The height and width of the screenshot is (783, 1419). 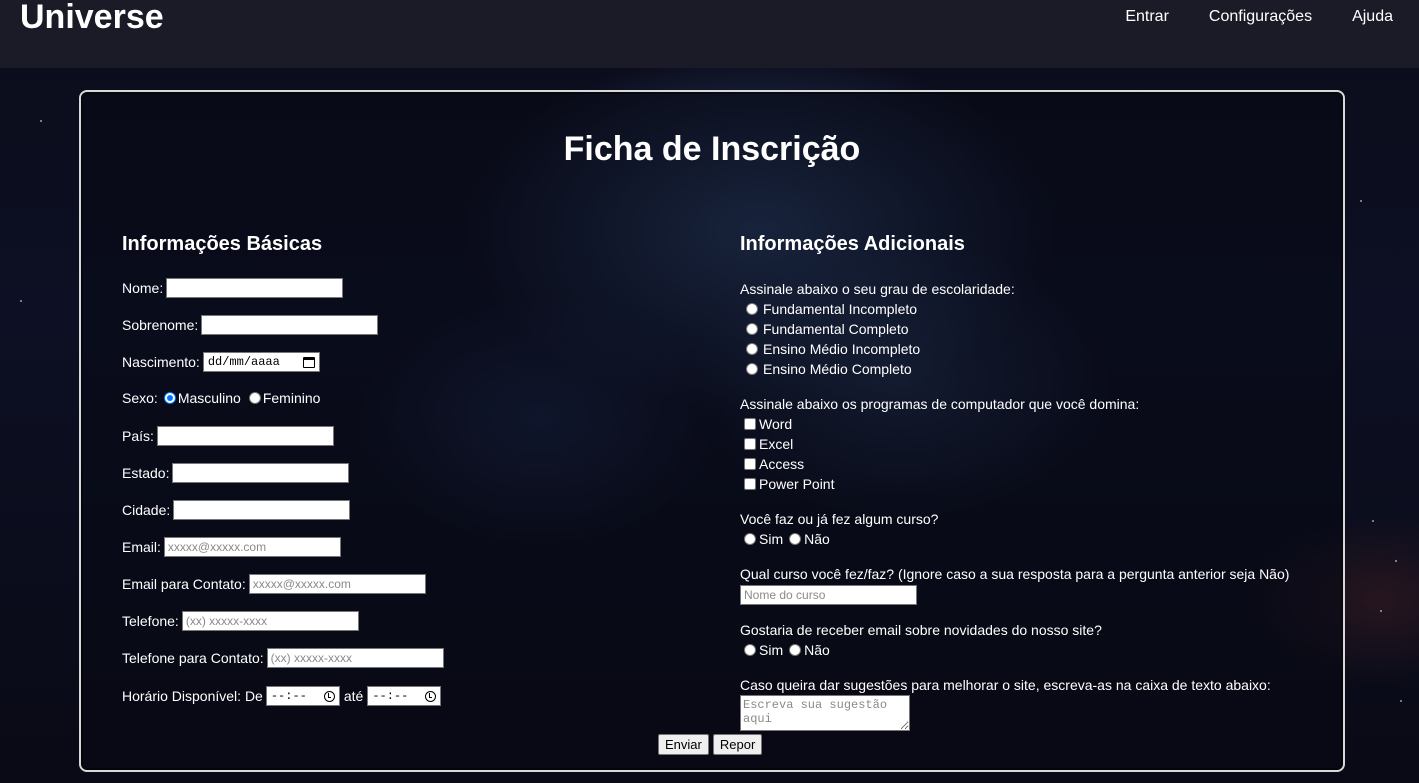 I want to click on nascimento-date-input: dd/mm/aaaa, so click(x=261, y=362).